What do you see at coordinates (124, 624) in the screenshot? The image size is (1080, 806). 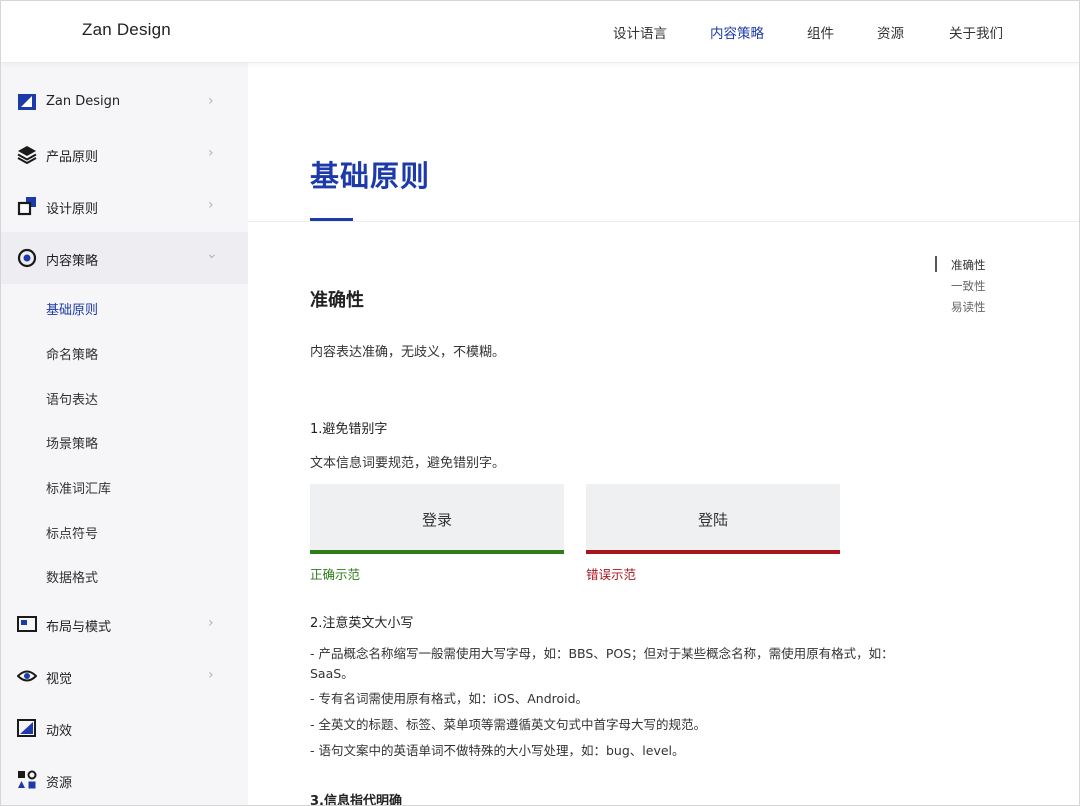 I see `sidebar-item-layout-patterns: 布局与模式 ›` at bounding box center [124, 624].